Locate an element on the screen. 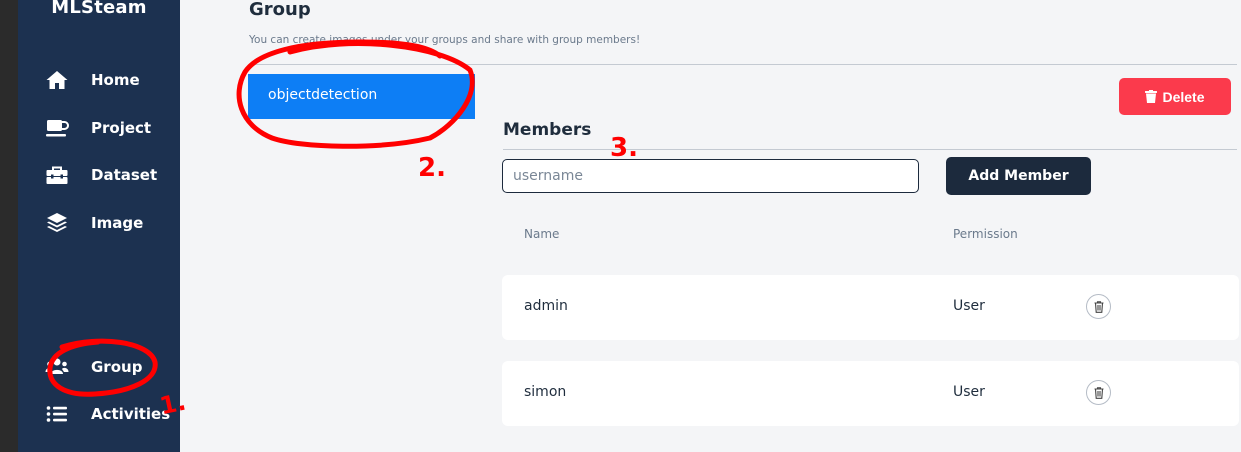  layers-icon is located at coordinates (57, 223).